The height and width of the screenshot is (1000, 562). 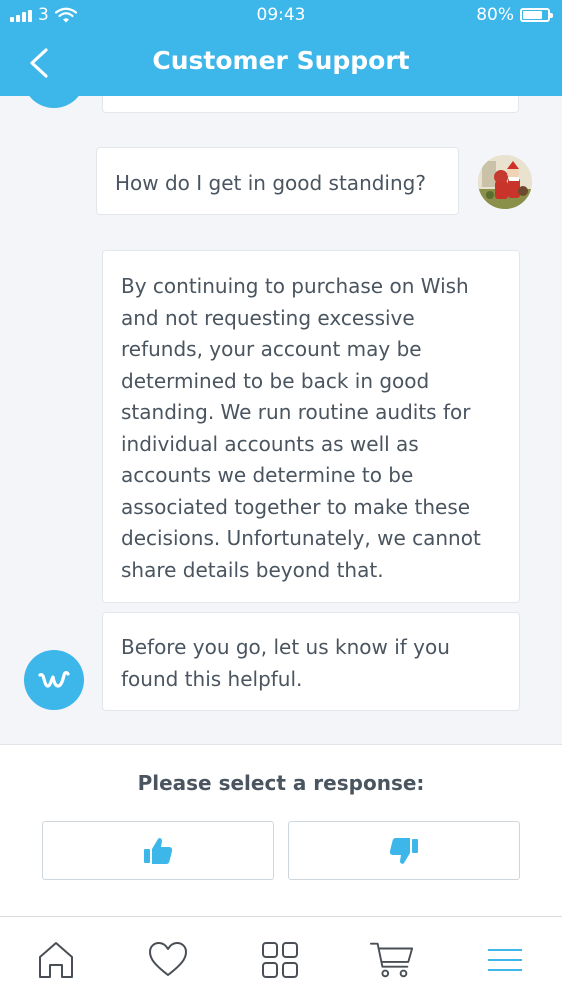 I want to click on thumbs-up-icon, so click(x=158, y=850).